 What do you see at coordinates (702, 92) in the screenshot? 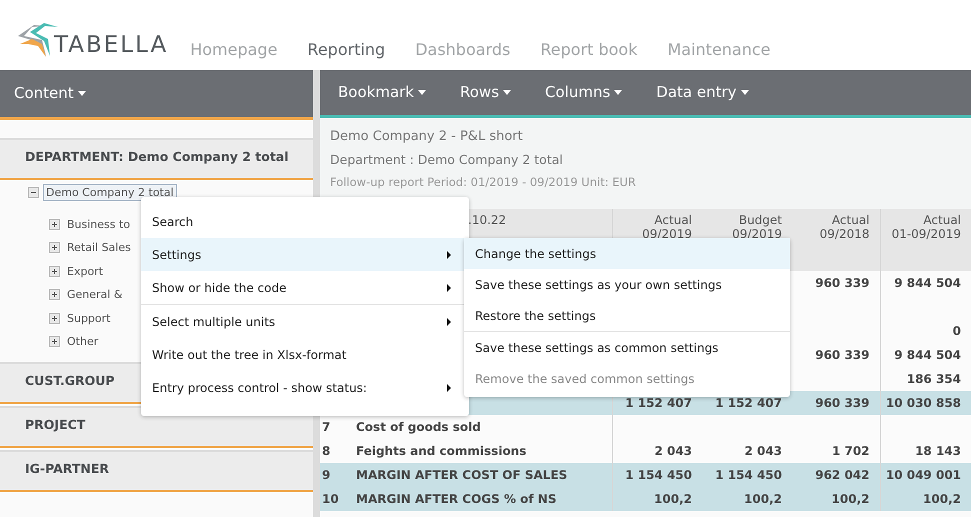
I see `toolbar-menu-button: Data entry` at bounding box center [702, 92].